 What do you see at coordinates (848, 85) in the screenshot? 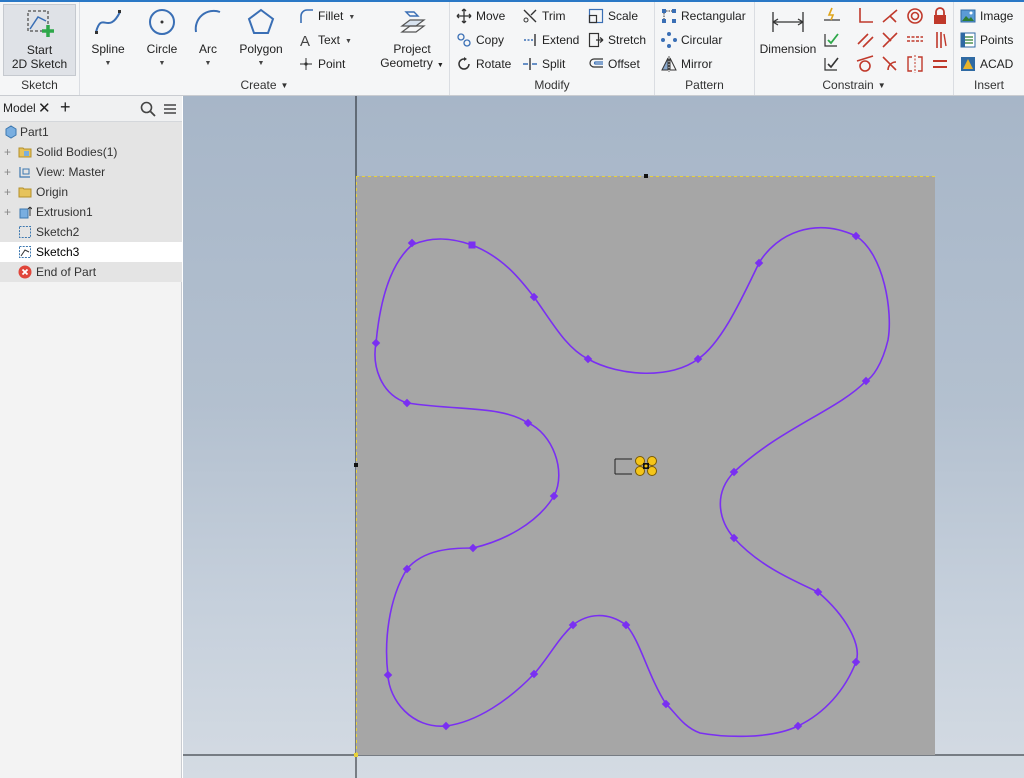
I see `constrain-panel-label-text: Constrain` at bounding box center [848, 85].